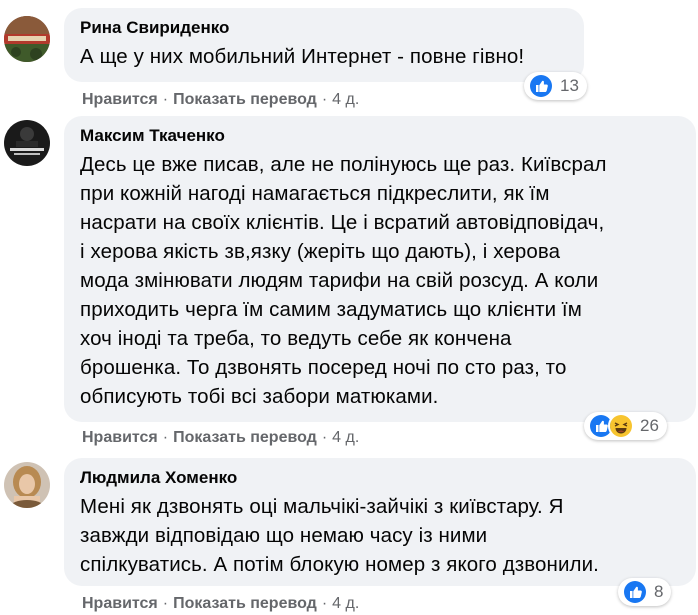  Describe the element at coordinates (659, 591) in the screenshot. I see `reaction-count: 8` at that location.